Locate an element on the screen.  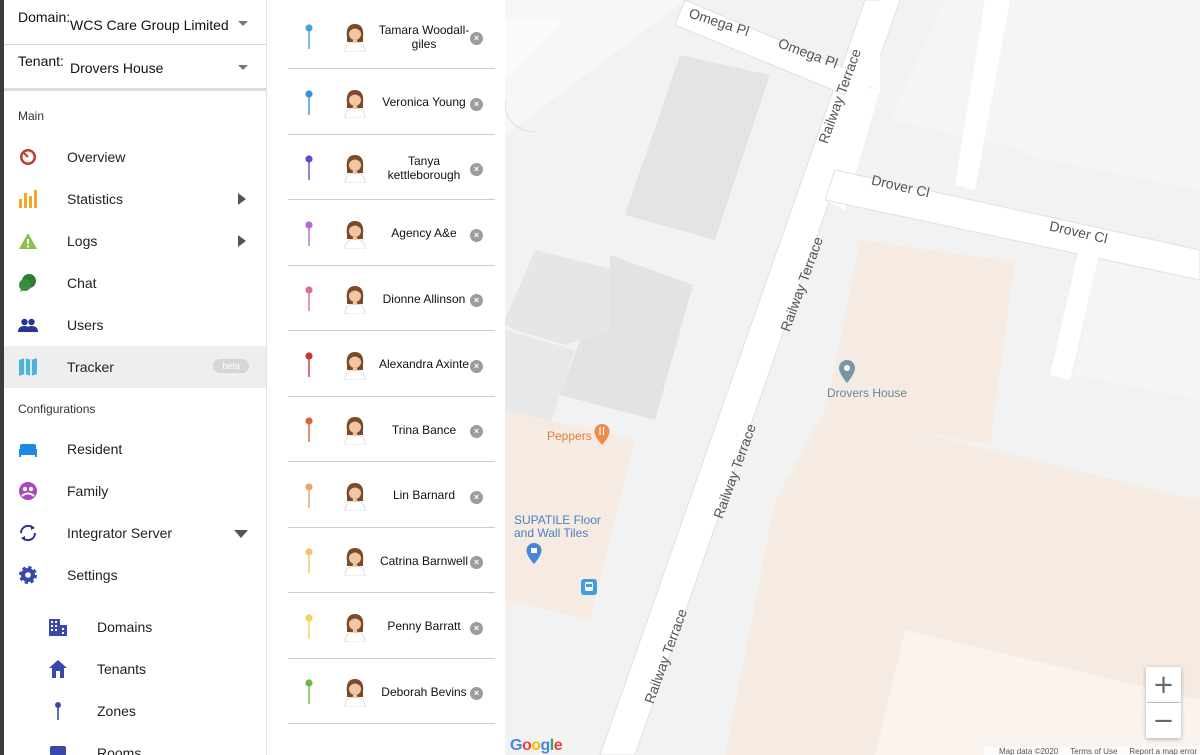
sidebar-item-domains: Domains is located at coordinates (135, 627).